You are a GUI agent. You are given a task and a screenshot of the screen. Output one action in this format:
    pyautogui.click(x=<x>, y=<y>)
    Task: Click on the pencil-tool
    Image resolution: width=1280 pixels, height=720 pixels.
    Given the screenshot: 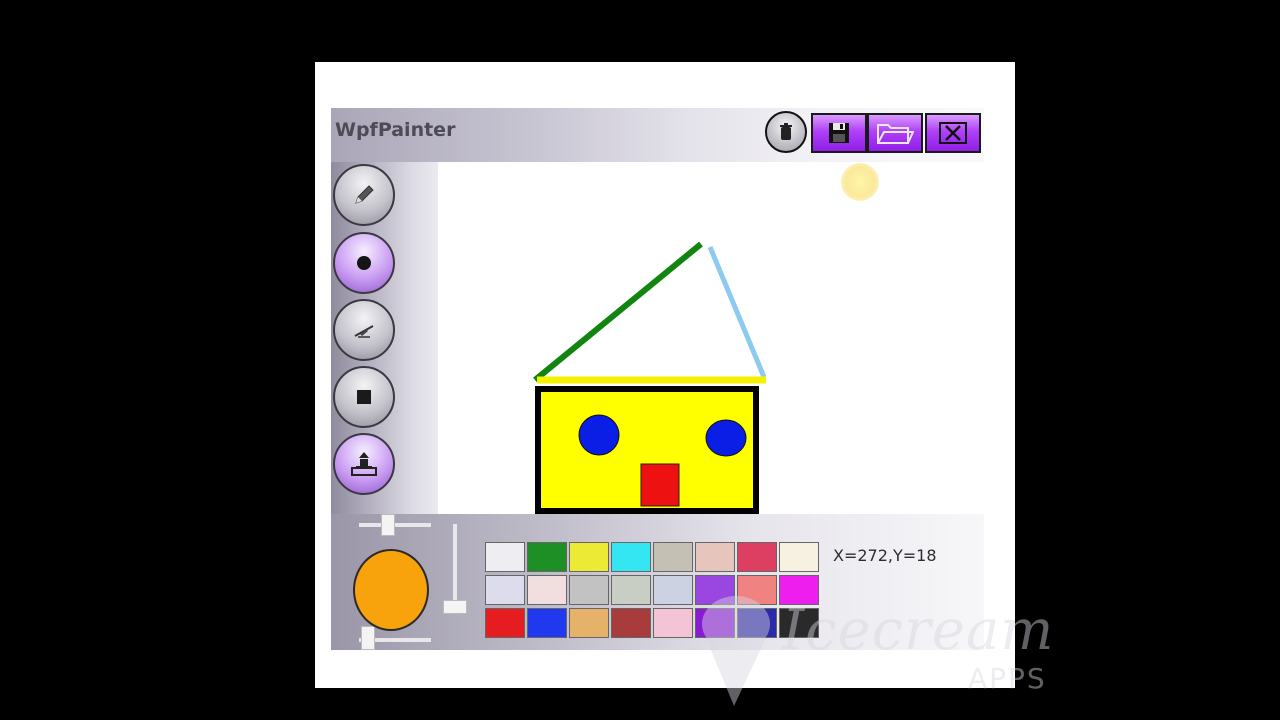 What is the action you would take?
    pyautogui.click(x=364, y=195)
    